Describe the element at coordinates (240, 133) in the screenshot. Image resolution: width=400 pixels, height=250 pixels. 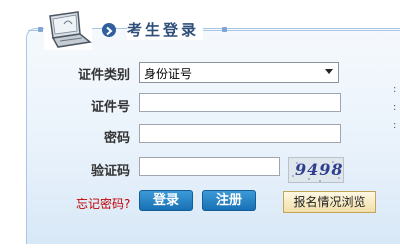
I see `password-input` at that location.